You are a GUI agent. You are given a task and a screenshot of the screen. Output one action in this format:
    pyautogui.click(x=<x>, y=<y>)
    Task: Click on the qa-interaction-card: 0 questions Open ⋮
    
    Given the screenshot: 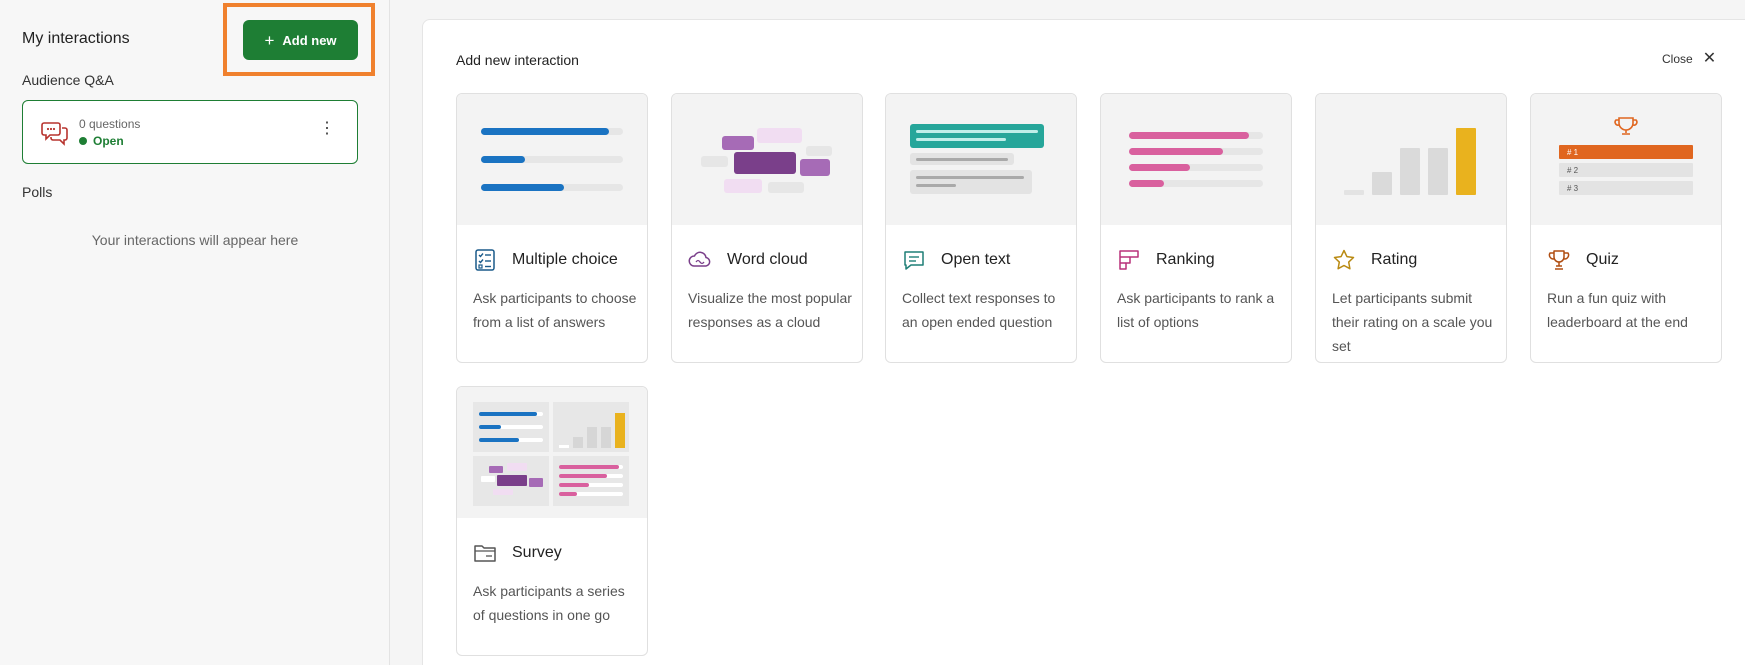 What is the action you would take?
    pyautogui.click(x=190, y=132)
    